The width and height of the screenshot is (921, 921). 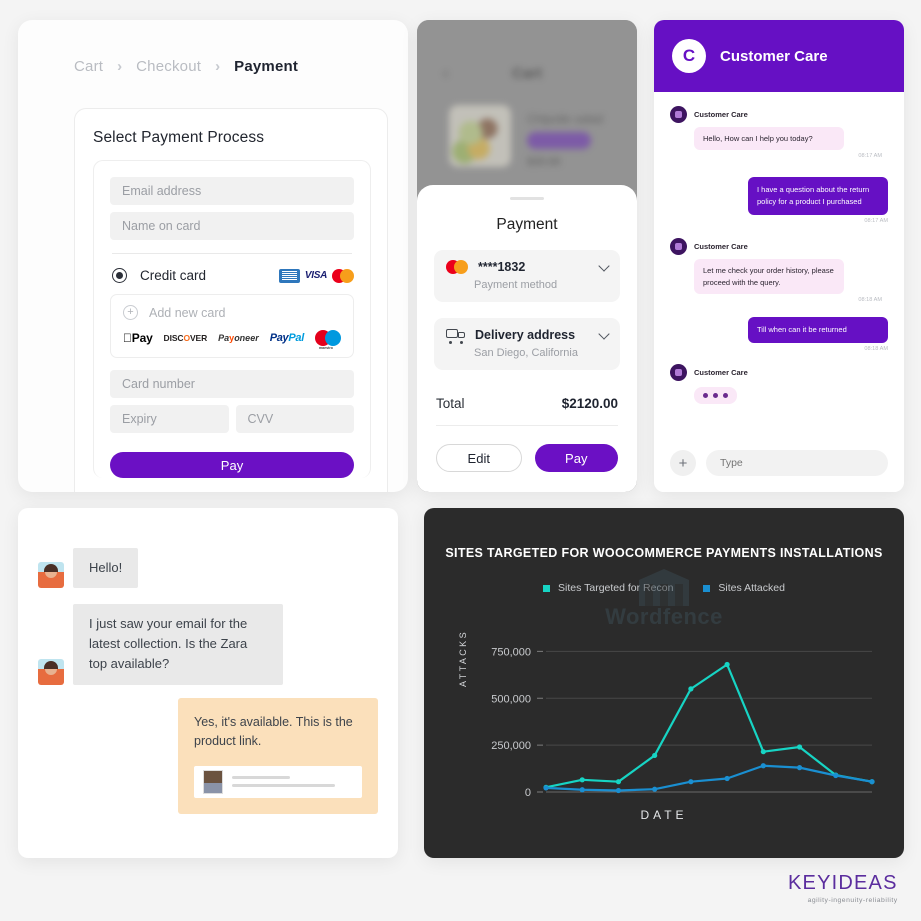 I want to click on paypal-icon: PayPal, so click(x=287, y=338).